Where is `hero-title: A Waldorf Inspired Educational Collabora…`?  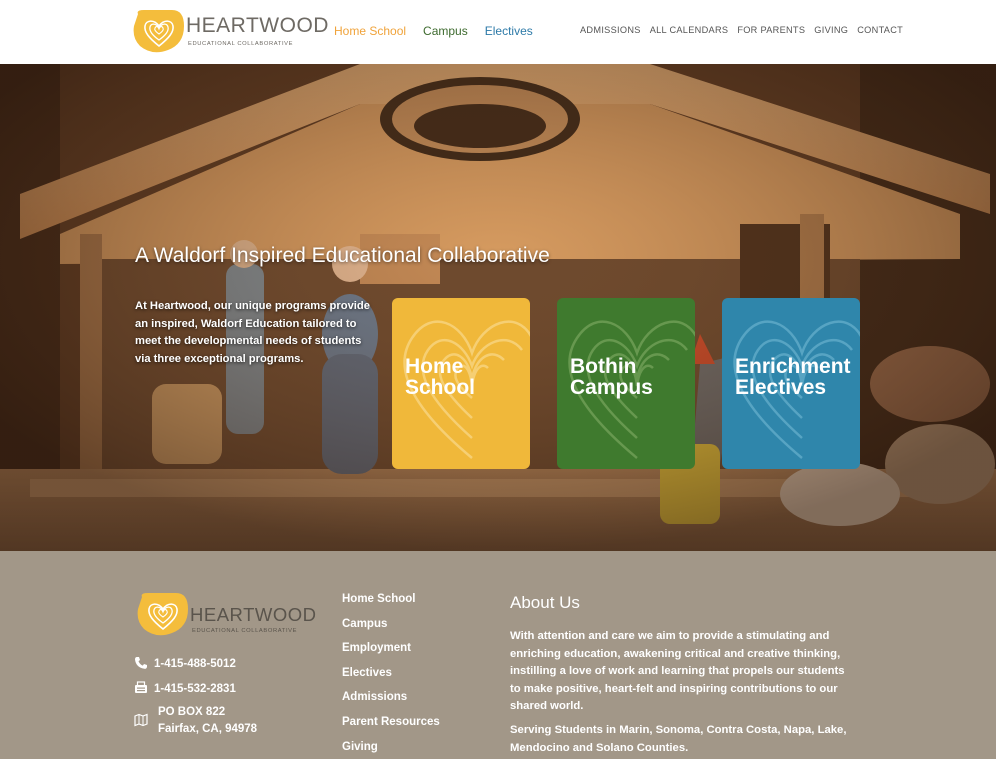 hero-title: A Waldorf Inspired Educational Collabora… is located at coordinates (342, 255).